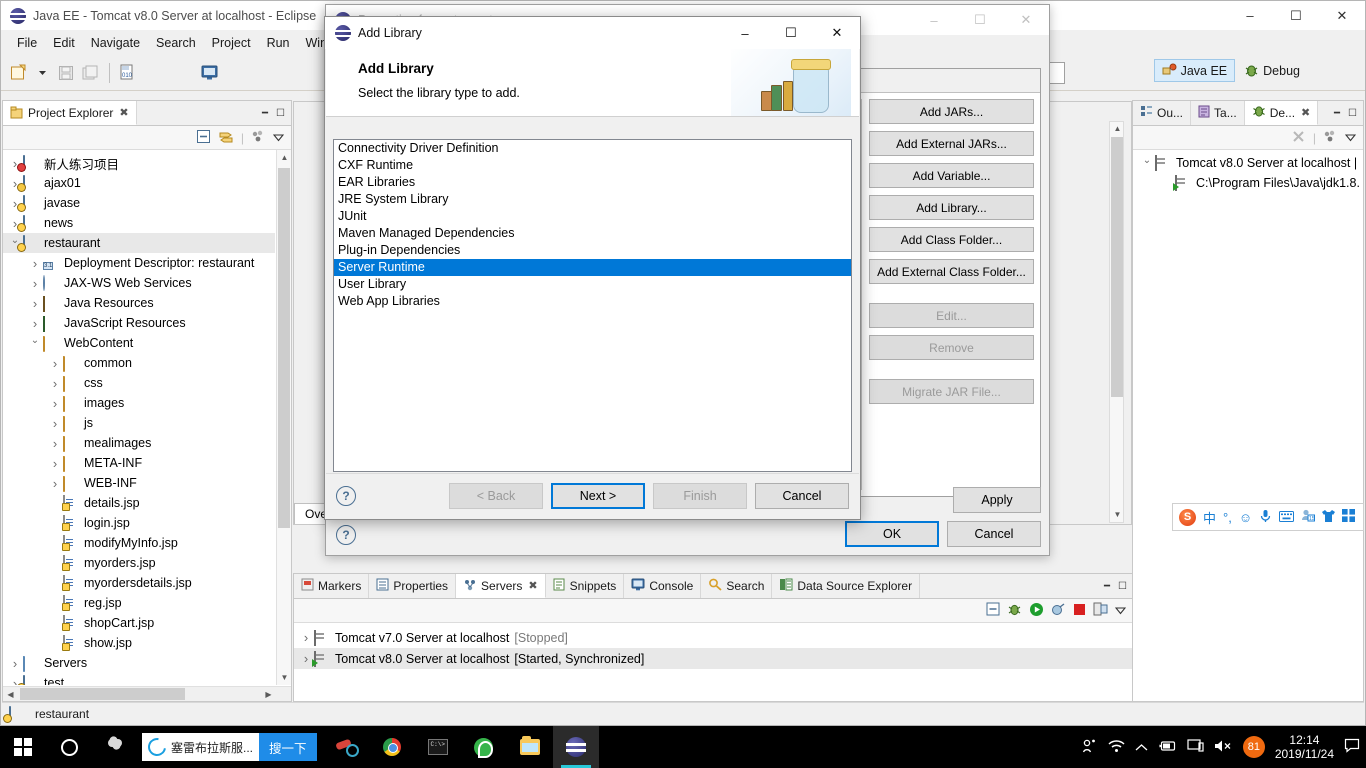 This screenshot has height=768, width=1366. Describe the element at coordinates (346, 496) in the screenshot. I see `add-library-help-button: ?` at that location.